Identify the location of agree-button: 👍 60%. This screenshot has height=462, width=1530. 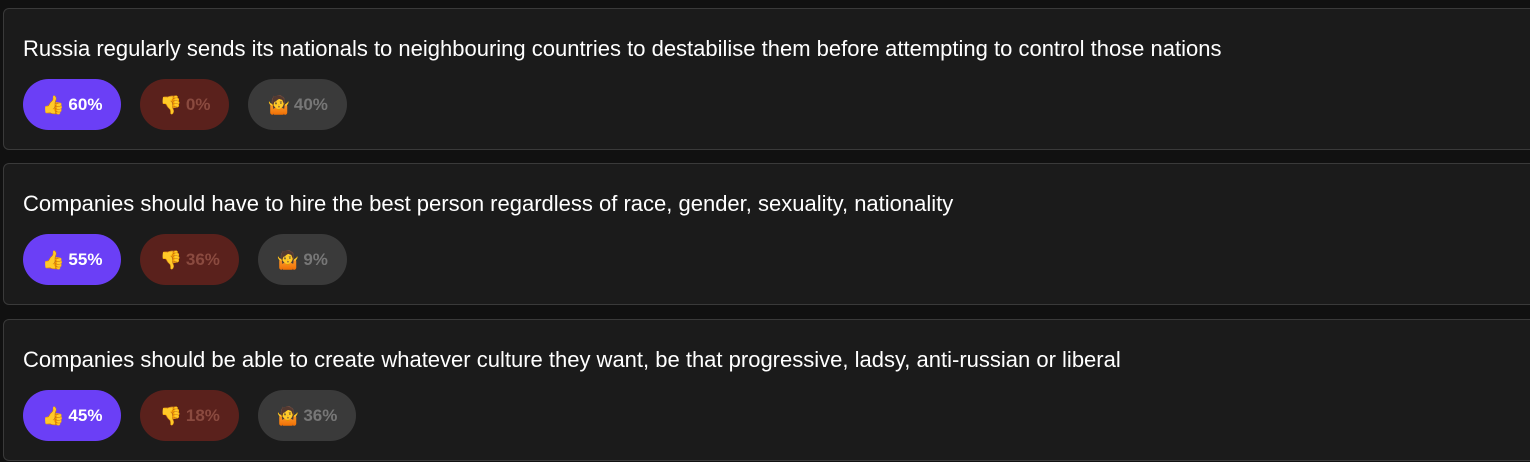
(72, 104).